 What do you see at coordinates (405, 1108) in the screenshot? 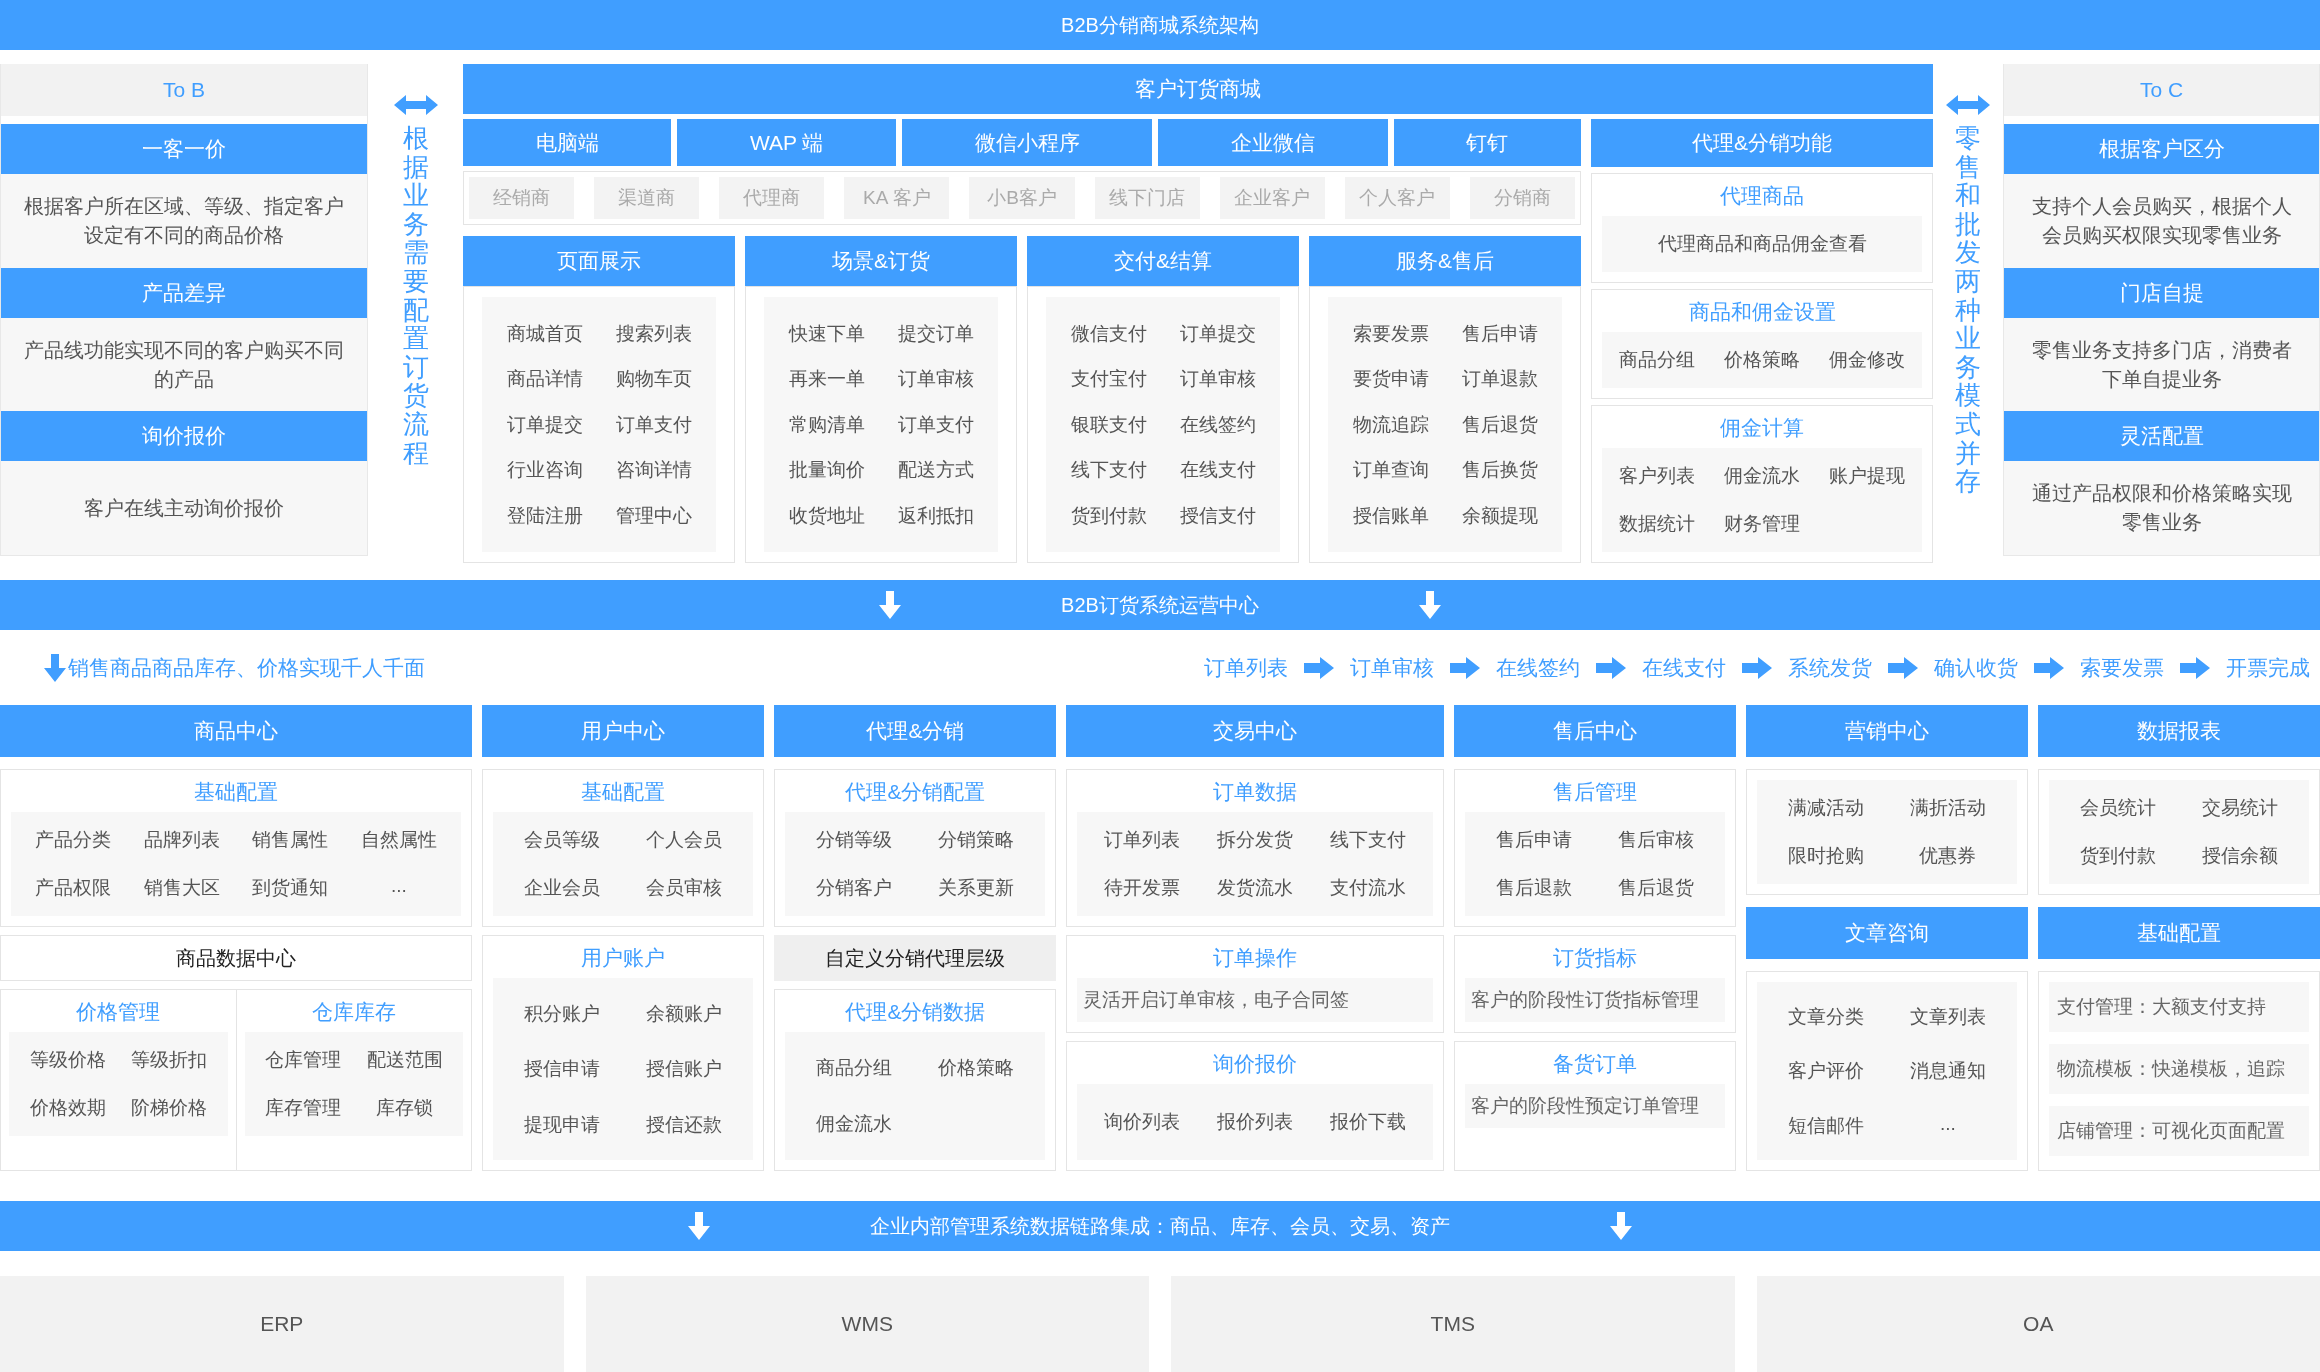
I see `item-label: 库存锁` at bounding box center [405, 1108].